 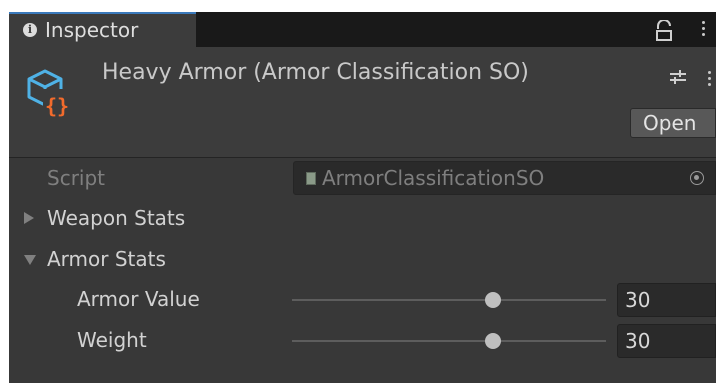 What do you see at coordinates (112, 340) in the screenshot?
I see `weight-label: Weight` at bounding box center [112, 340].